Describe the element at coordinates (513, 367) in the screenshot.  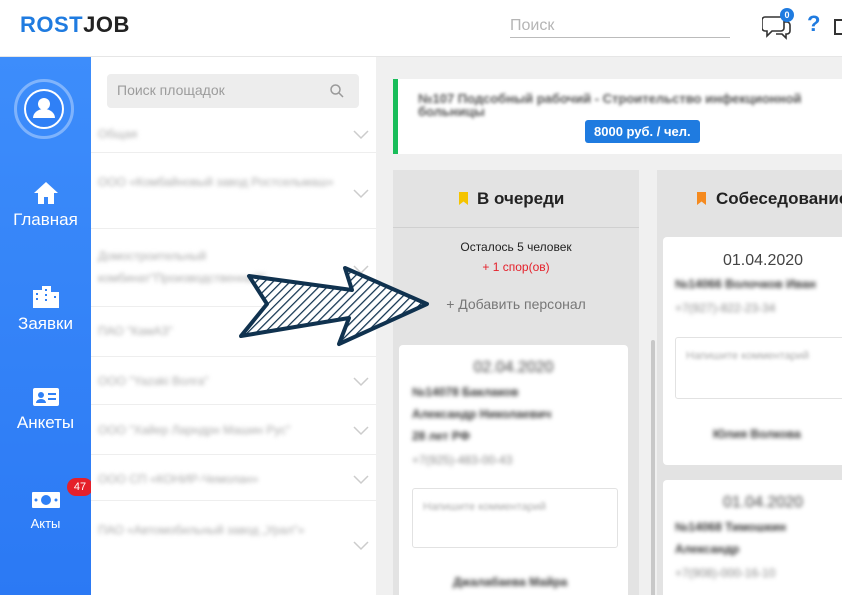
I see `card-date: 02.04.2020` at that location.